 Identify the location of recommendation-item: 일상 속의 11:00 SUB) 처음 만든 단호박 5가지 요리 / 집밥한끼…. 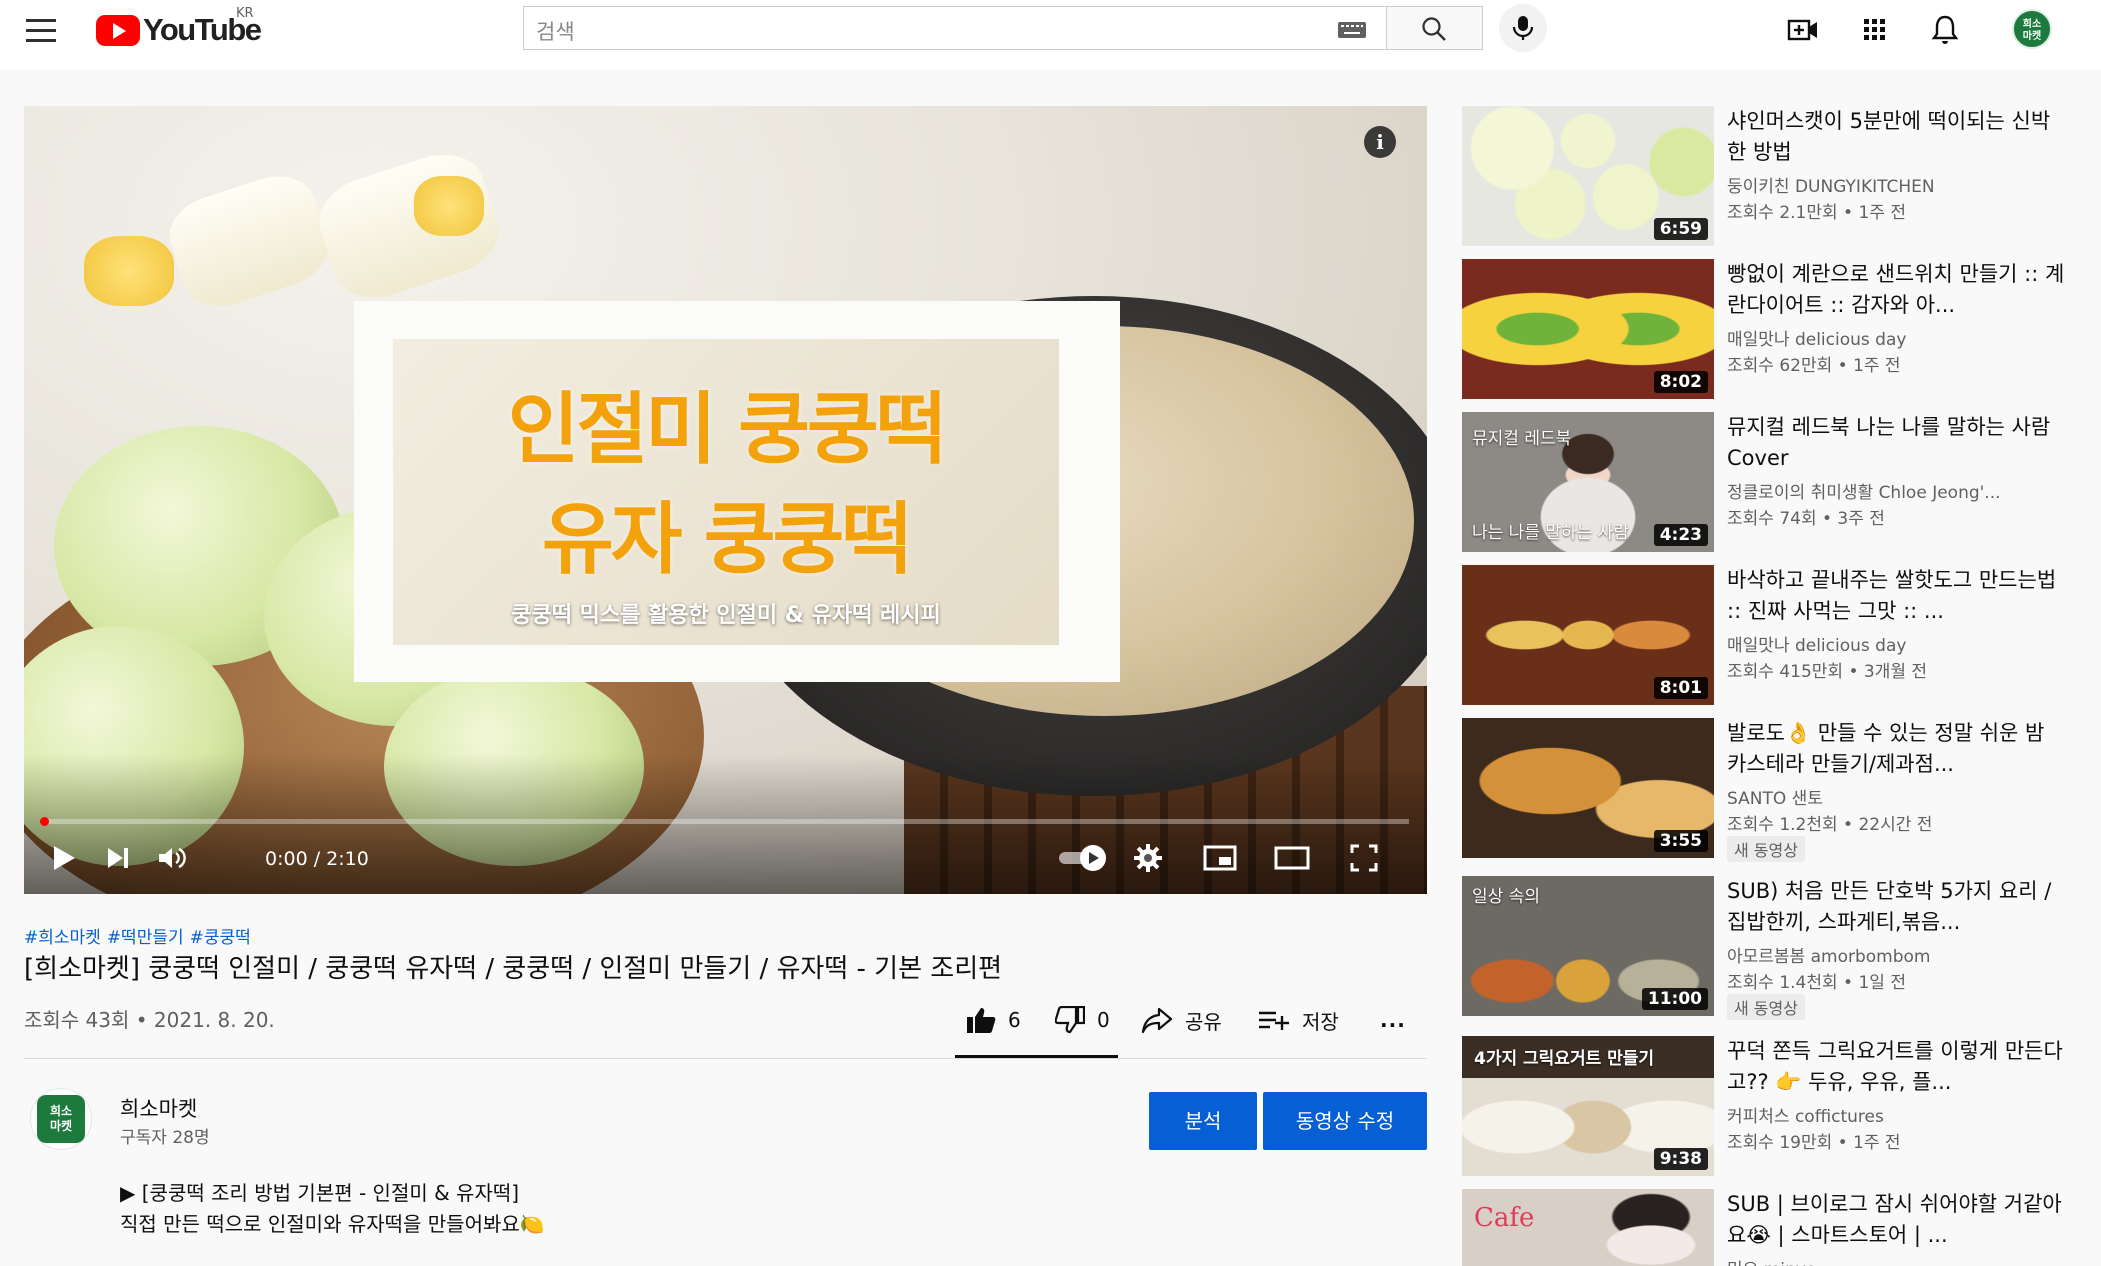
(1769, 948).